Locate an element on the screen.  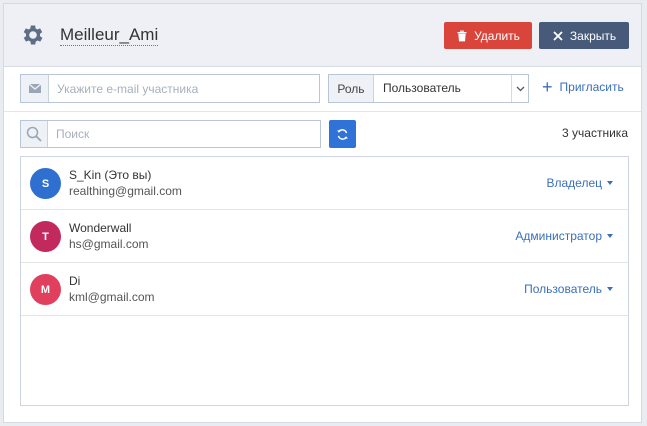
member-name: Wonderwall is located at coordinates (100, 228).